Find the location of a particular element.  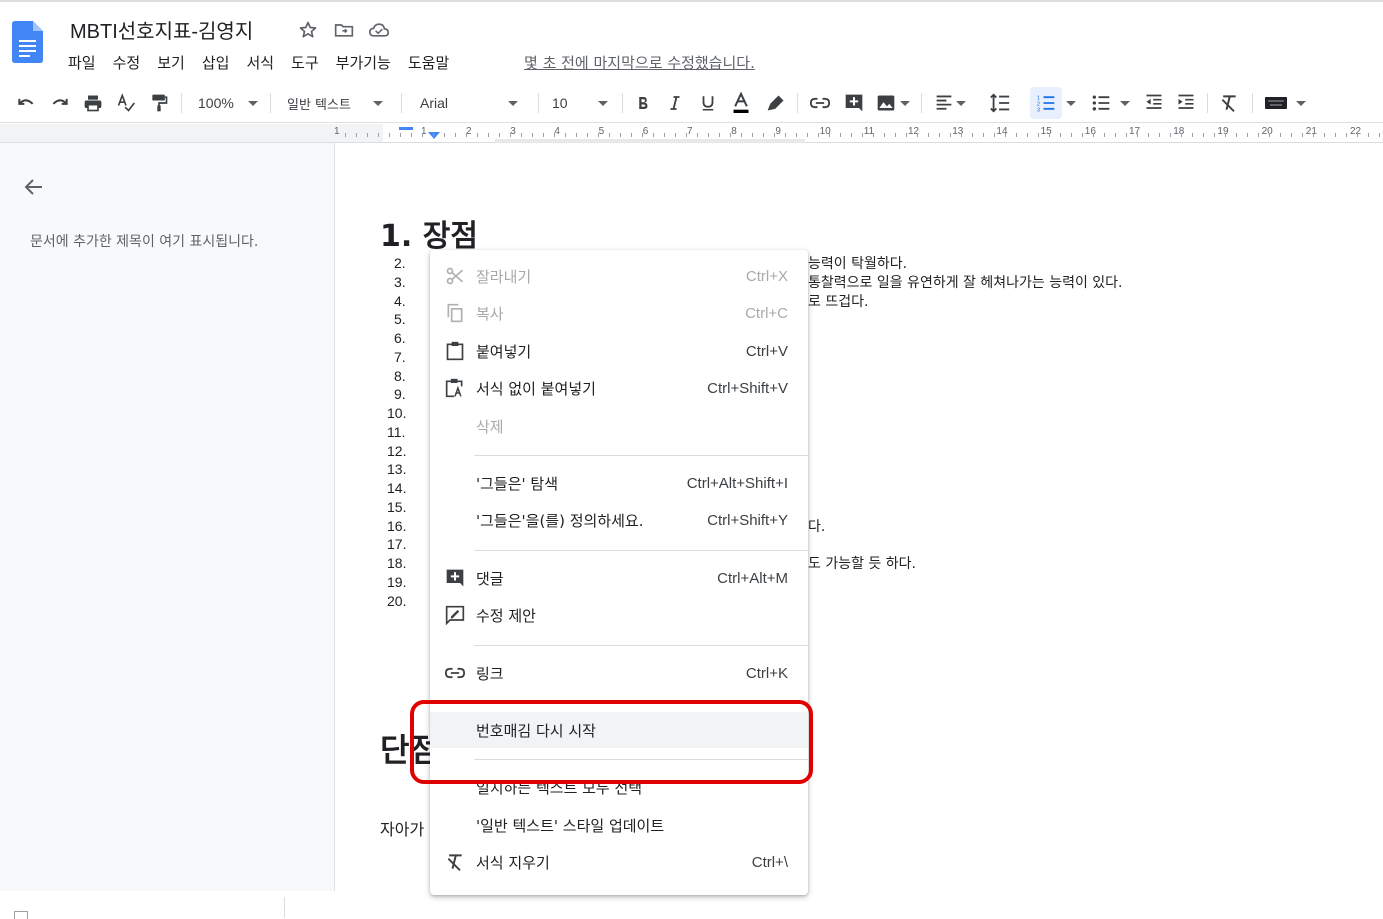

ruler-number: 18 is located at coordinates (1179, 131).